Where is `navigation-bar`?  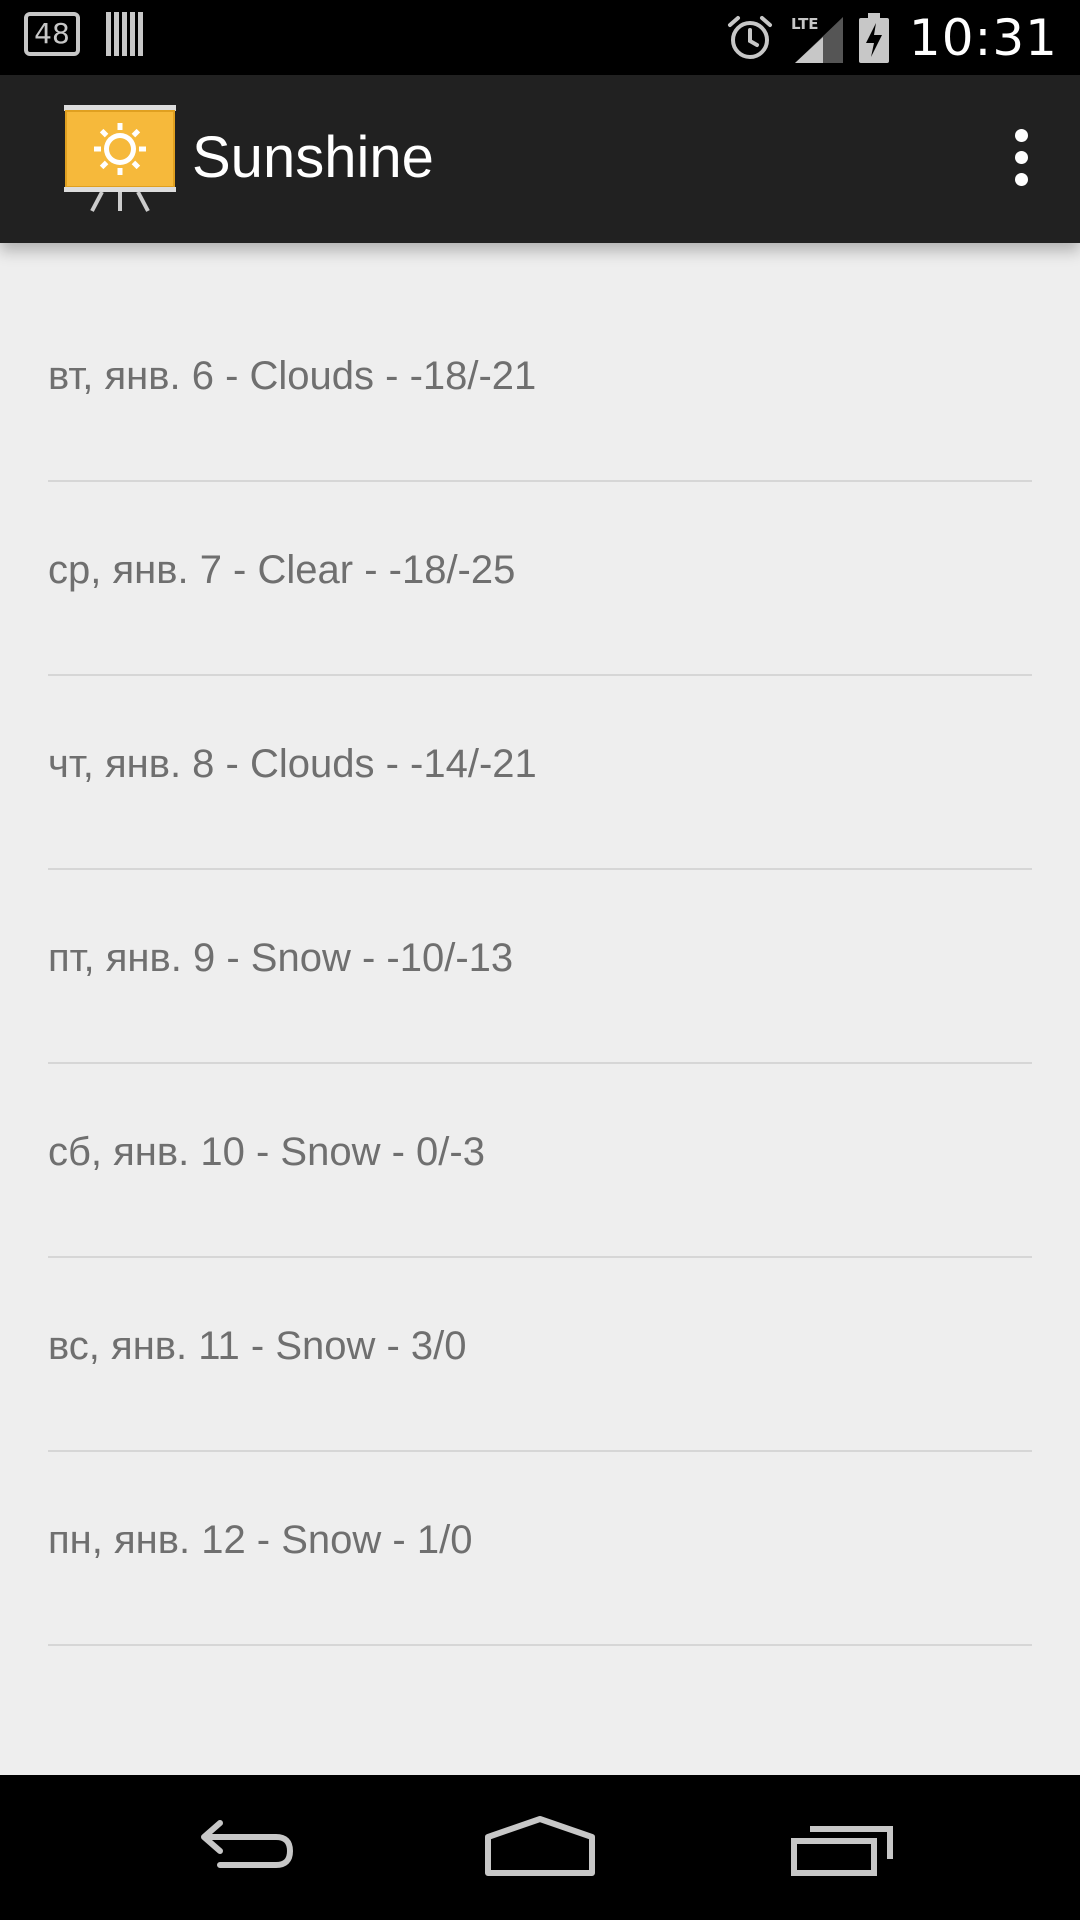 navigation-bar is located at coordinates (540, 1847).